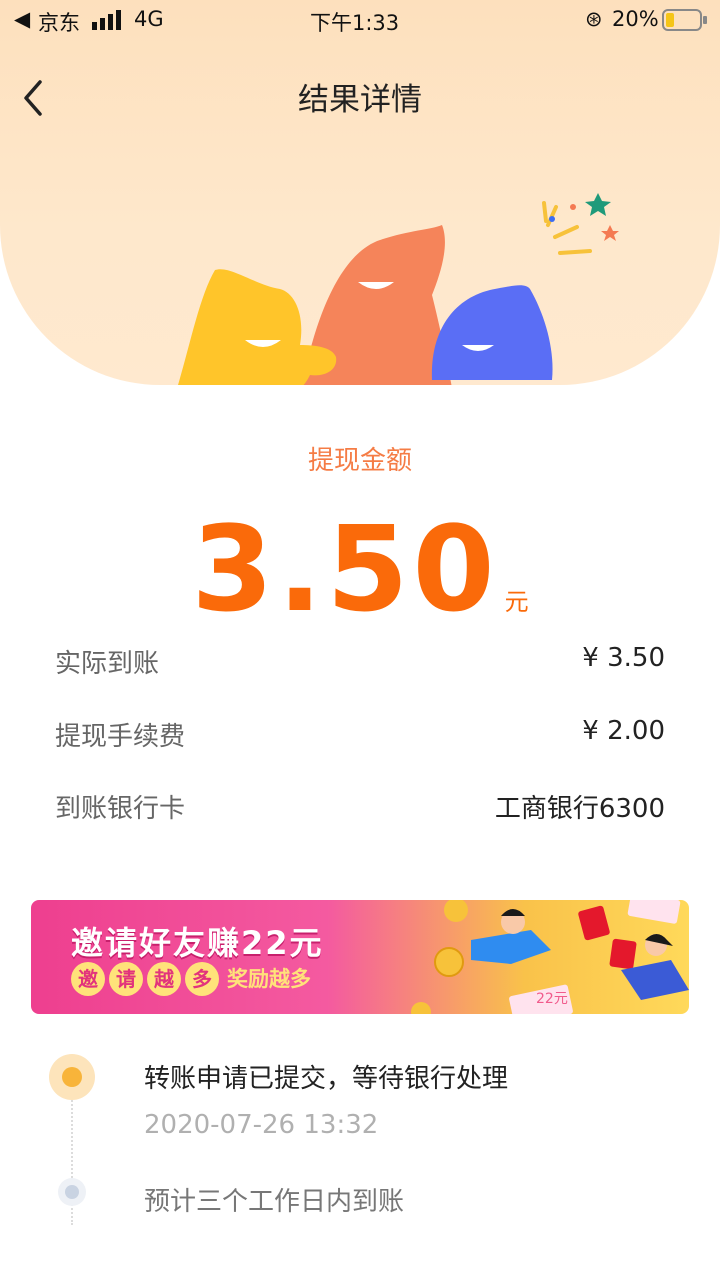  What do you see at coordinates (623, 731) in the screenshot?
I see `detail-value: ¥ 2.00` at bounding box center [623, 731].